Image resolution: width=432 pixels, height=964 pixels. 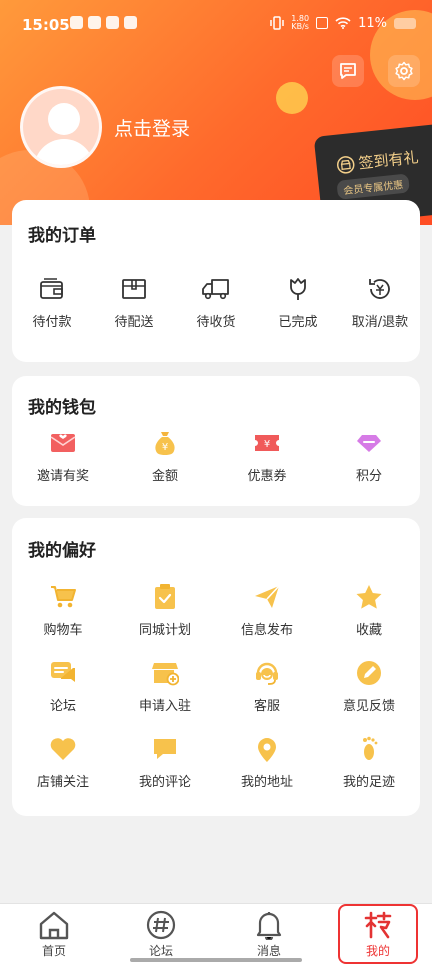 I want to click on pref-forum: 论坛, so click(x=63, y=686).